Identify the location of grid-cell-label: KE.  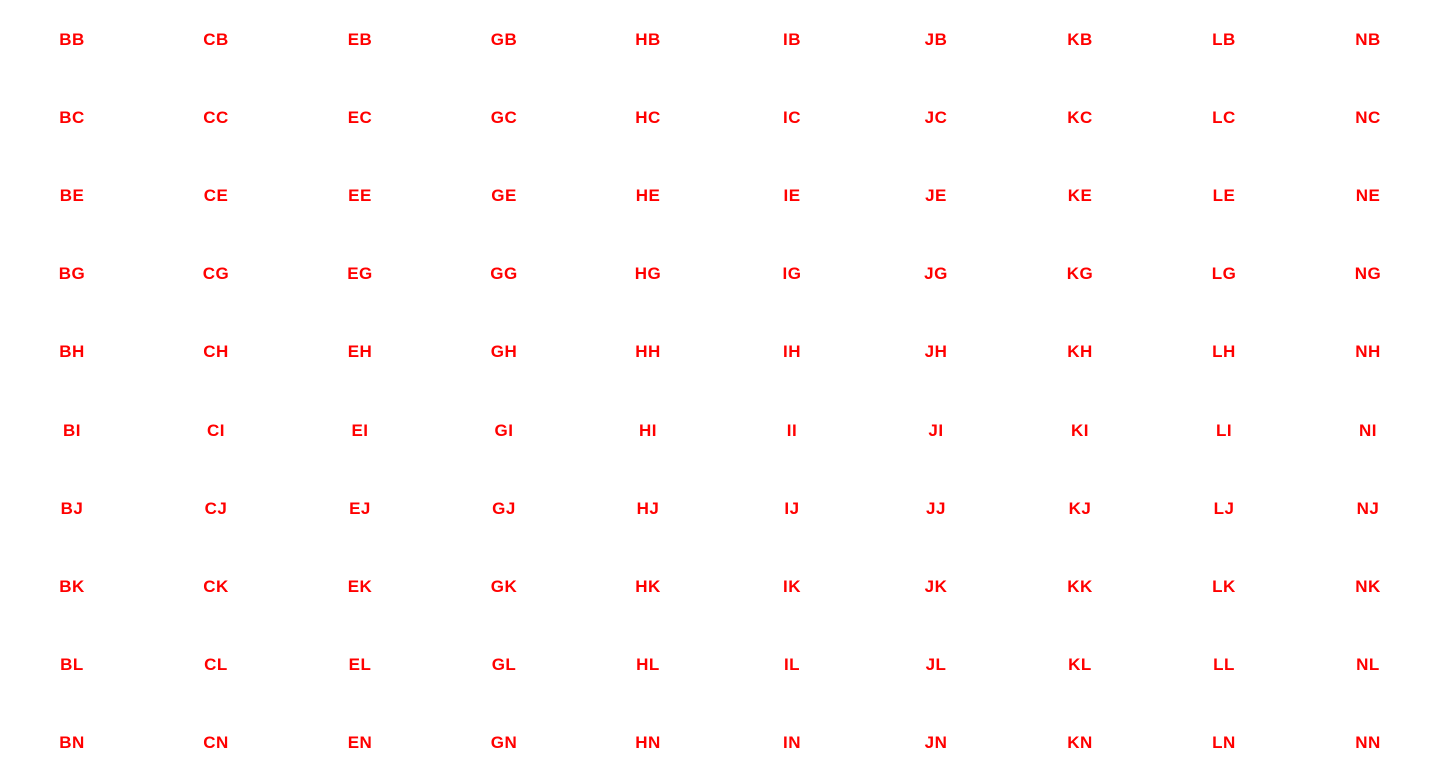
(1080, 195).